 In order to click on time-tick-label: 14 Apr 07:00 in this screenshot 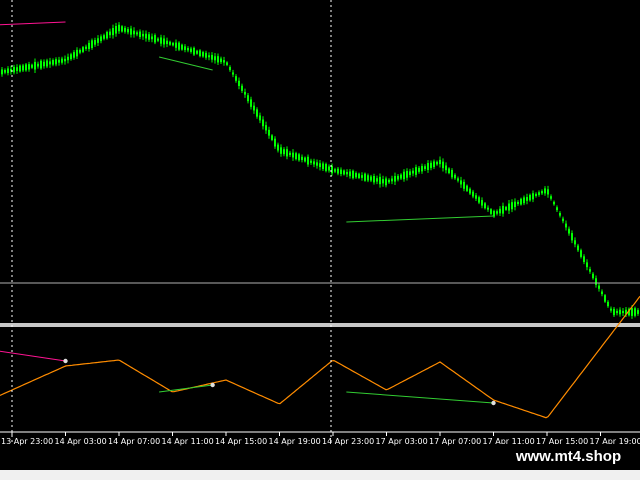, I will do `click(134, 441)`.